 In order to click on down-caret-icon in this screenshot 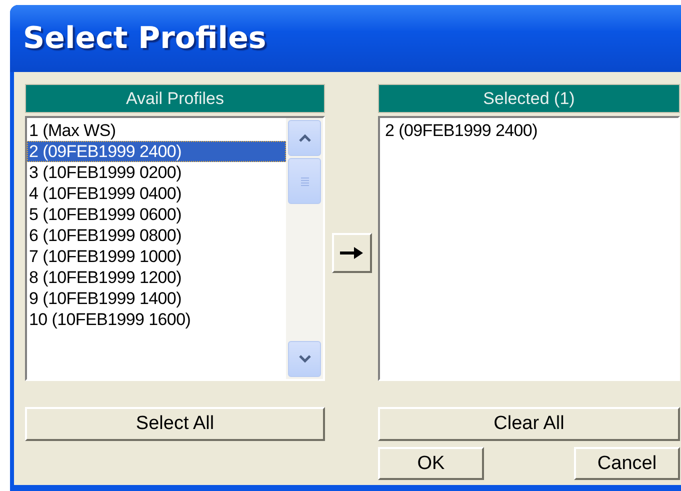, I will do `click(304, 359)`.